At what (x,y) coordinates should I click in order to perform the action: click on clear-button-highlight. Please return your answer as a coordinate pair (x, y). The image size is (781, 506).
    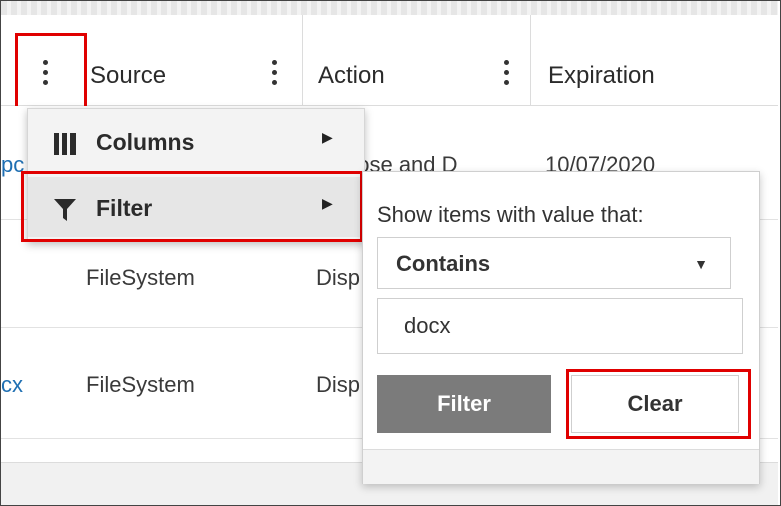
    Looking at the image, I should click on (658, 404).